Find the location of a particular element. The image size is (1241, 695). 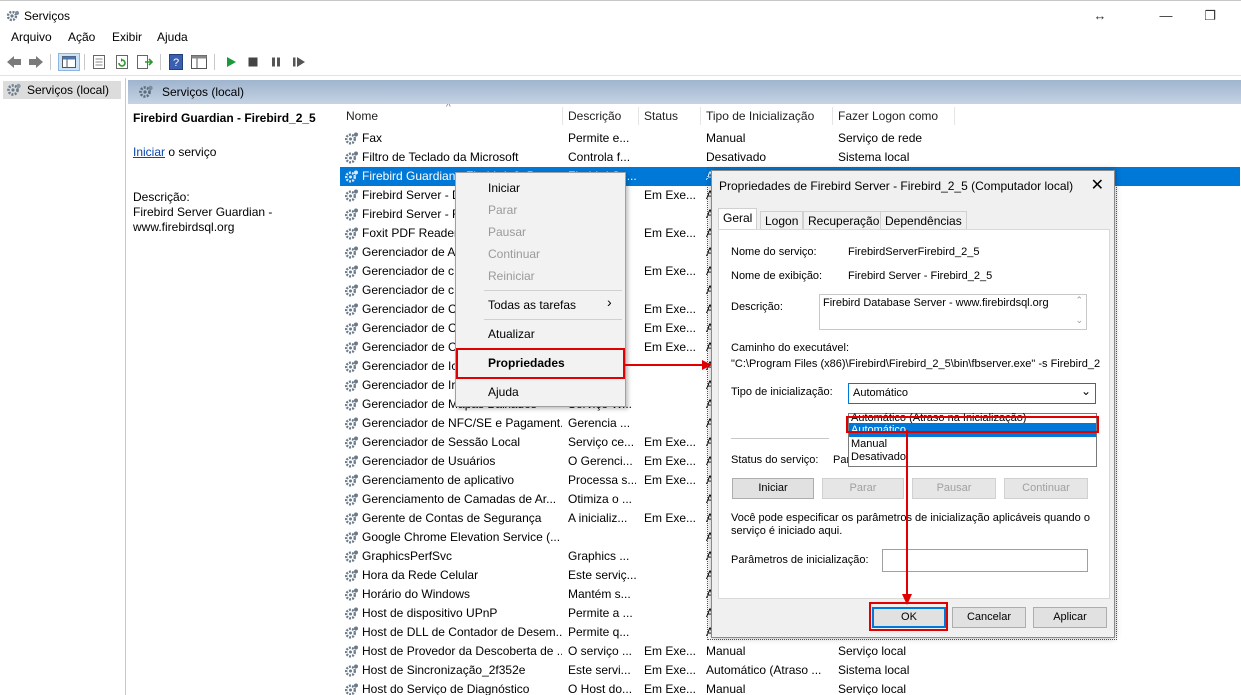

menu-acao: Ação is located at coordinates (81, 37).